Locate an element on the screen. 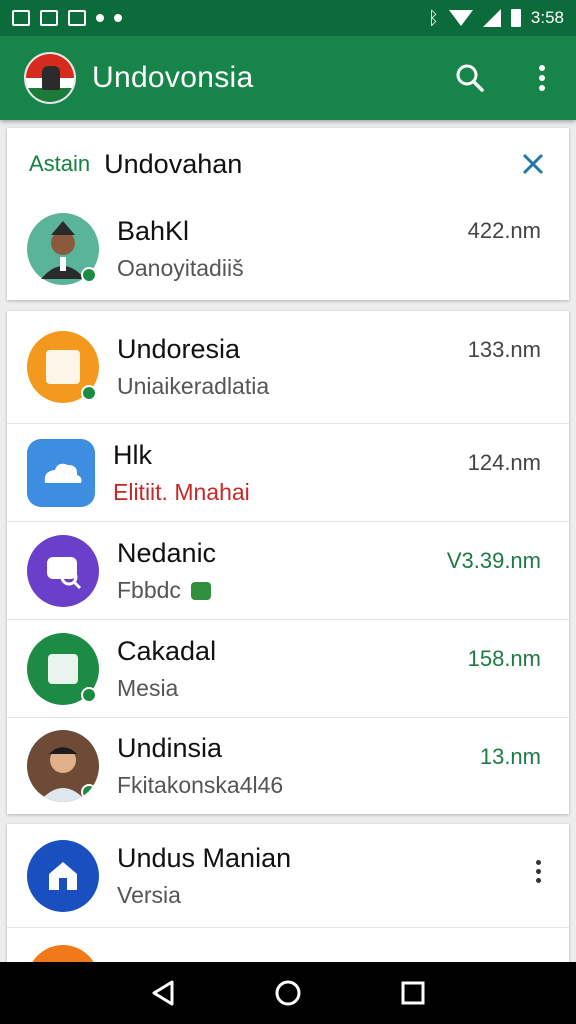 The image size is (576, 1024). contact-subtitle: Oanoyitadiiš is located at coordinates (180, 268).